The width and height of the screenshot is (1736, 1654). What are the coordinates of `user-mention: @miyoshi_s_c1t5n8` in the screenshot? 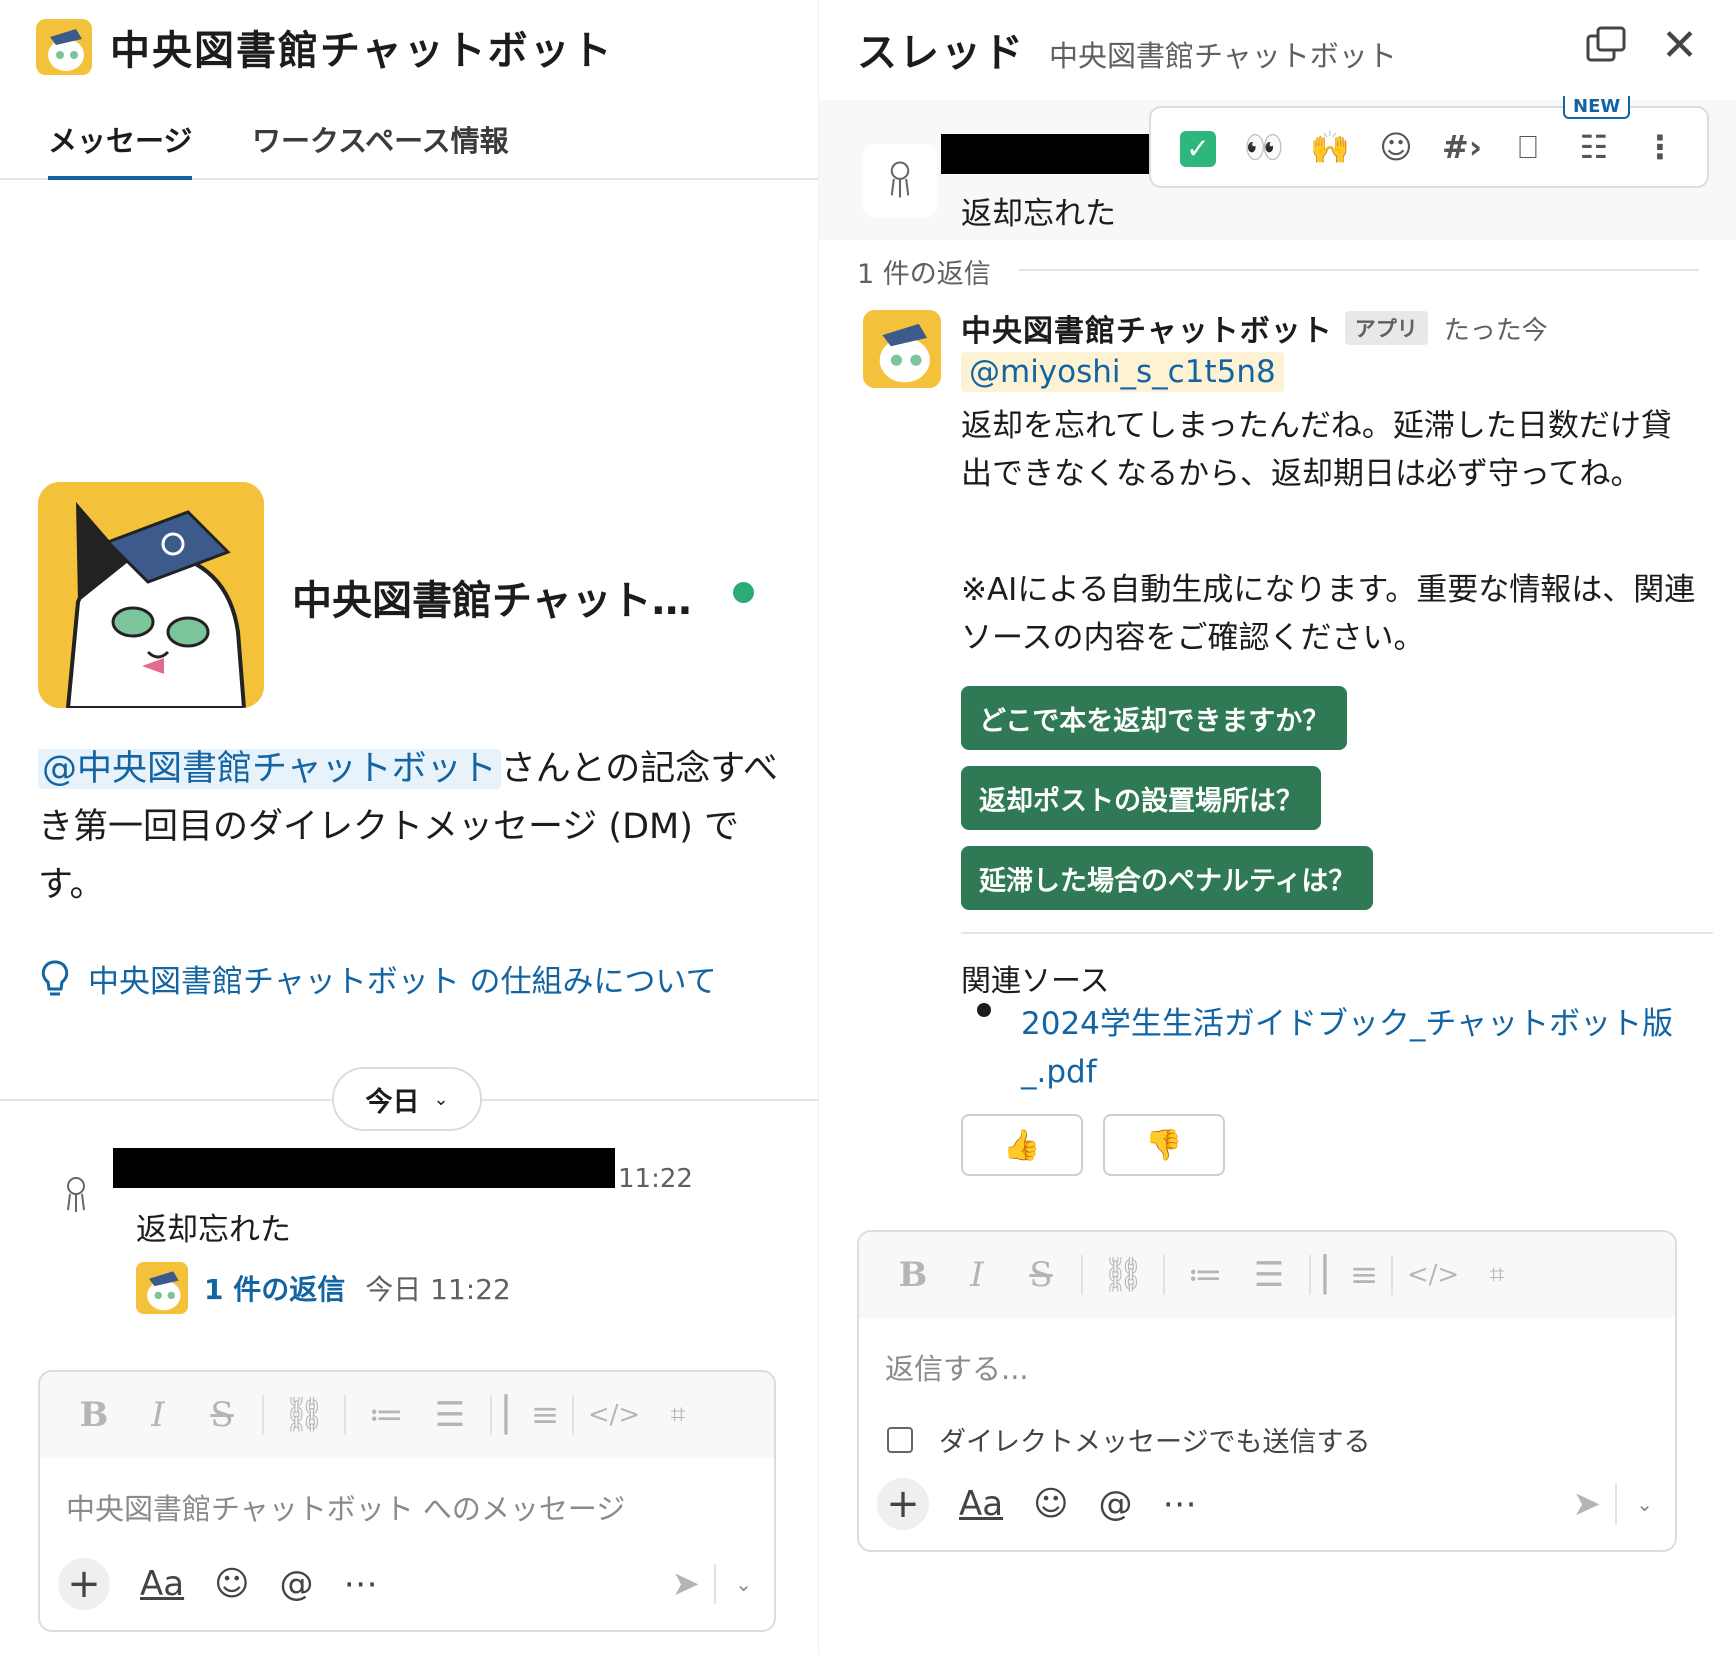 It's located at (1122, 372).